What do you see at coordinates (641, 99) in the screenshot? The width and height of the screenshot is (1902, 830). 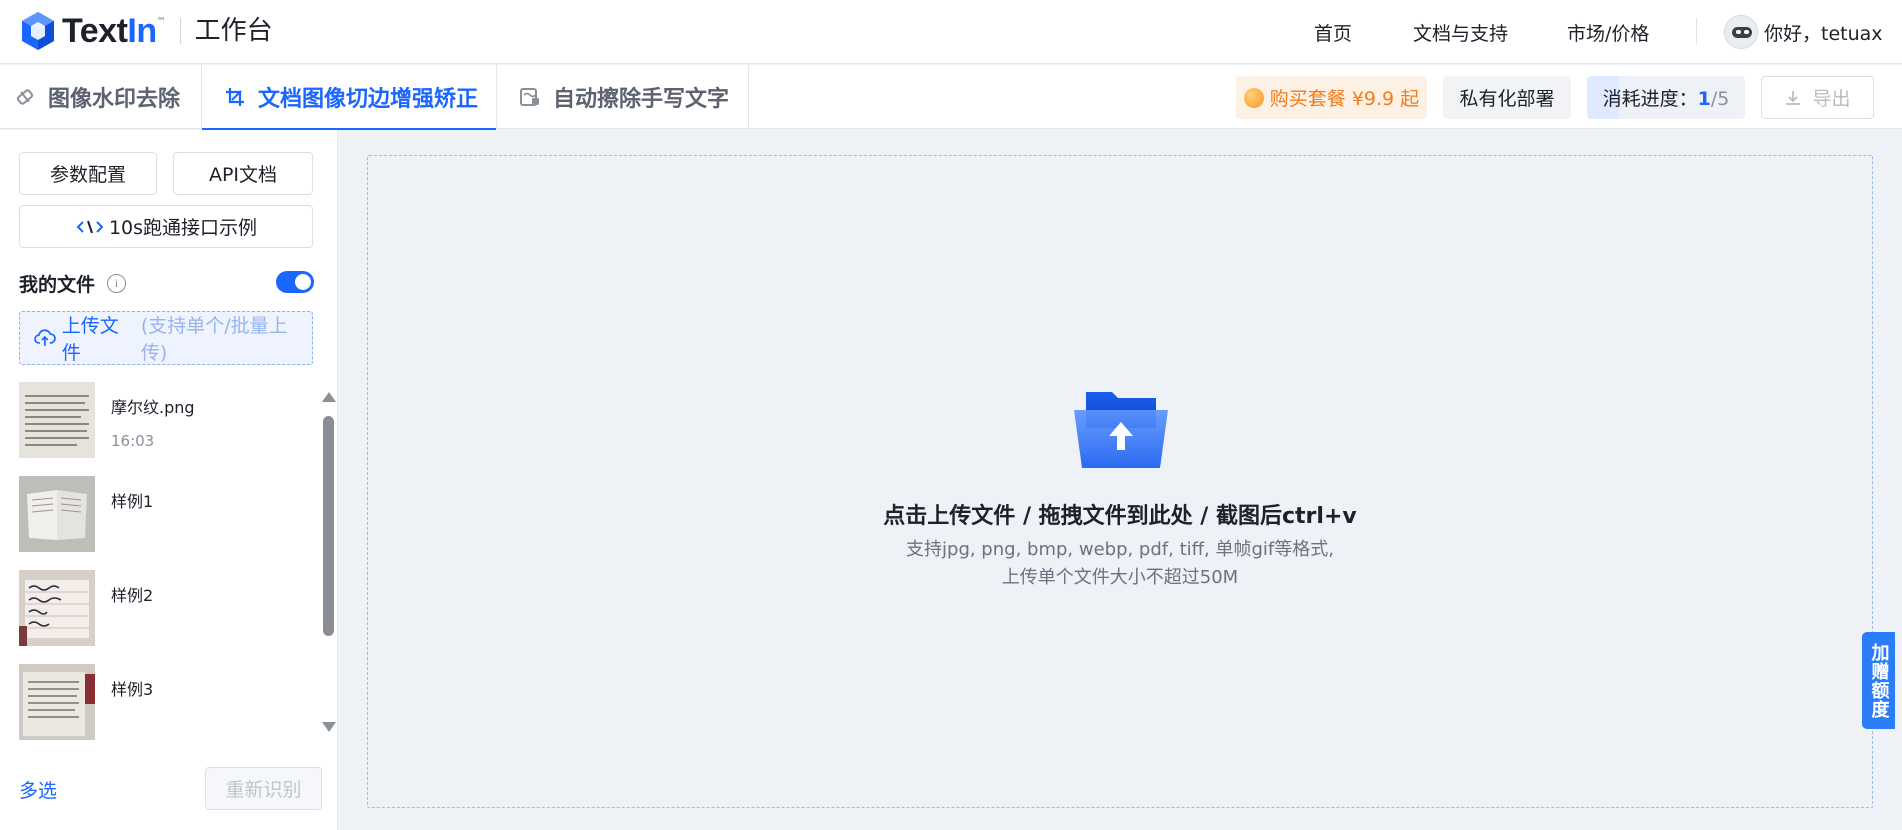 I see `tab-label: 自动擦除手写文字` at bounding box center [641, 99].